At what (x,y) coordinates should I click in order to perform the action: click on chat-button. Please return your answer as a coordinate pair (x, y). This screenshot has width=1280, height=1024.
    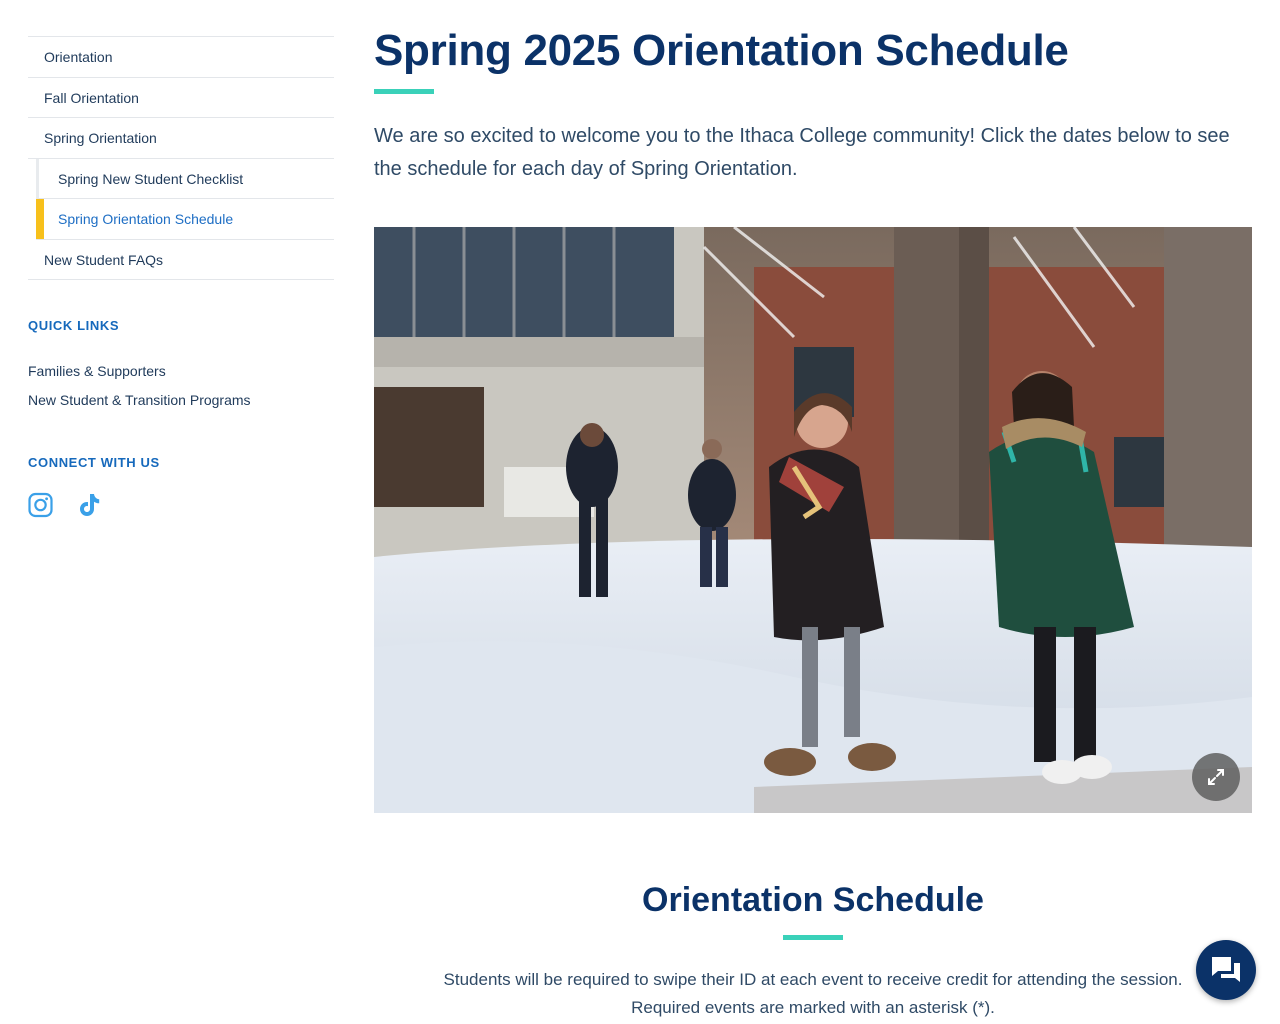
    Looking at the image, I should click on (1226, 970).